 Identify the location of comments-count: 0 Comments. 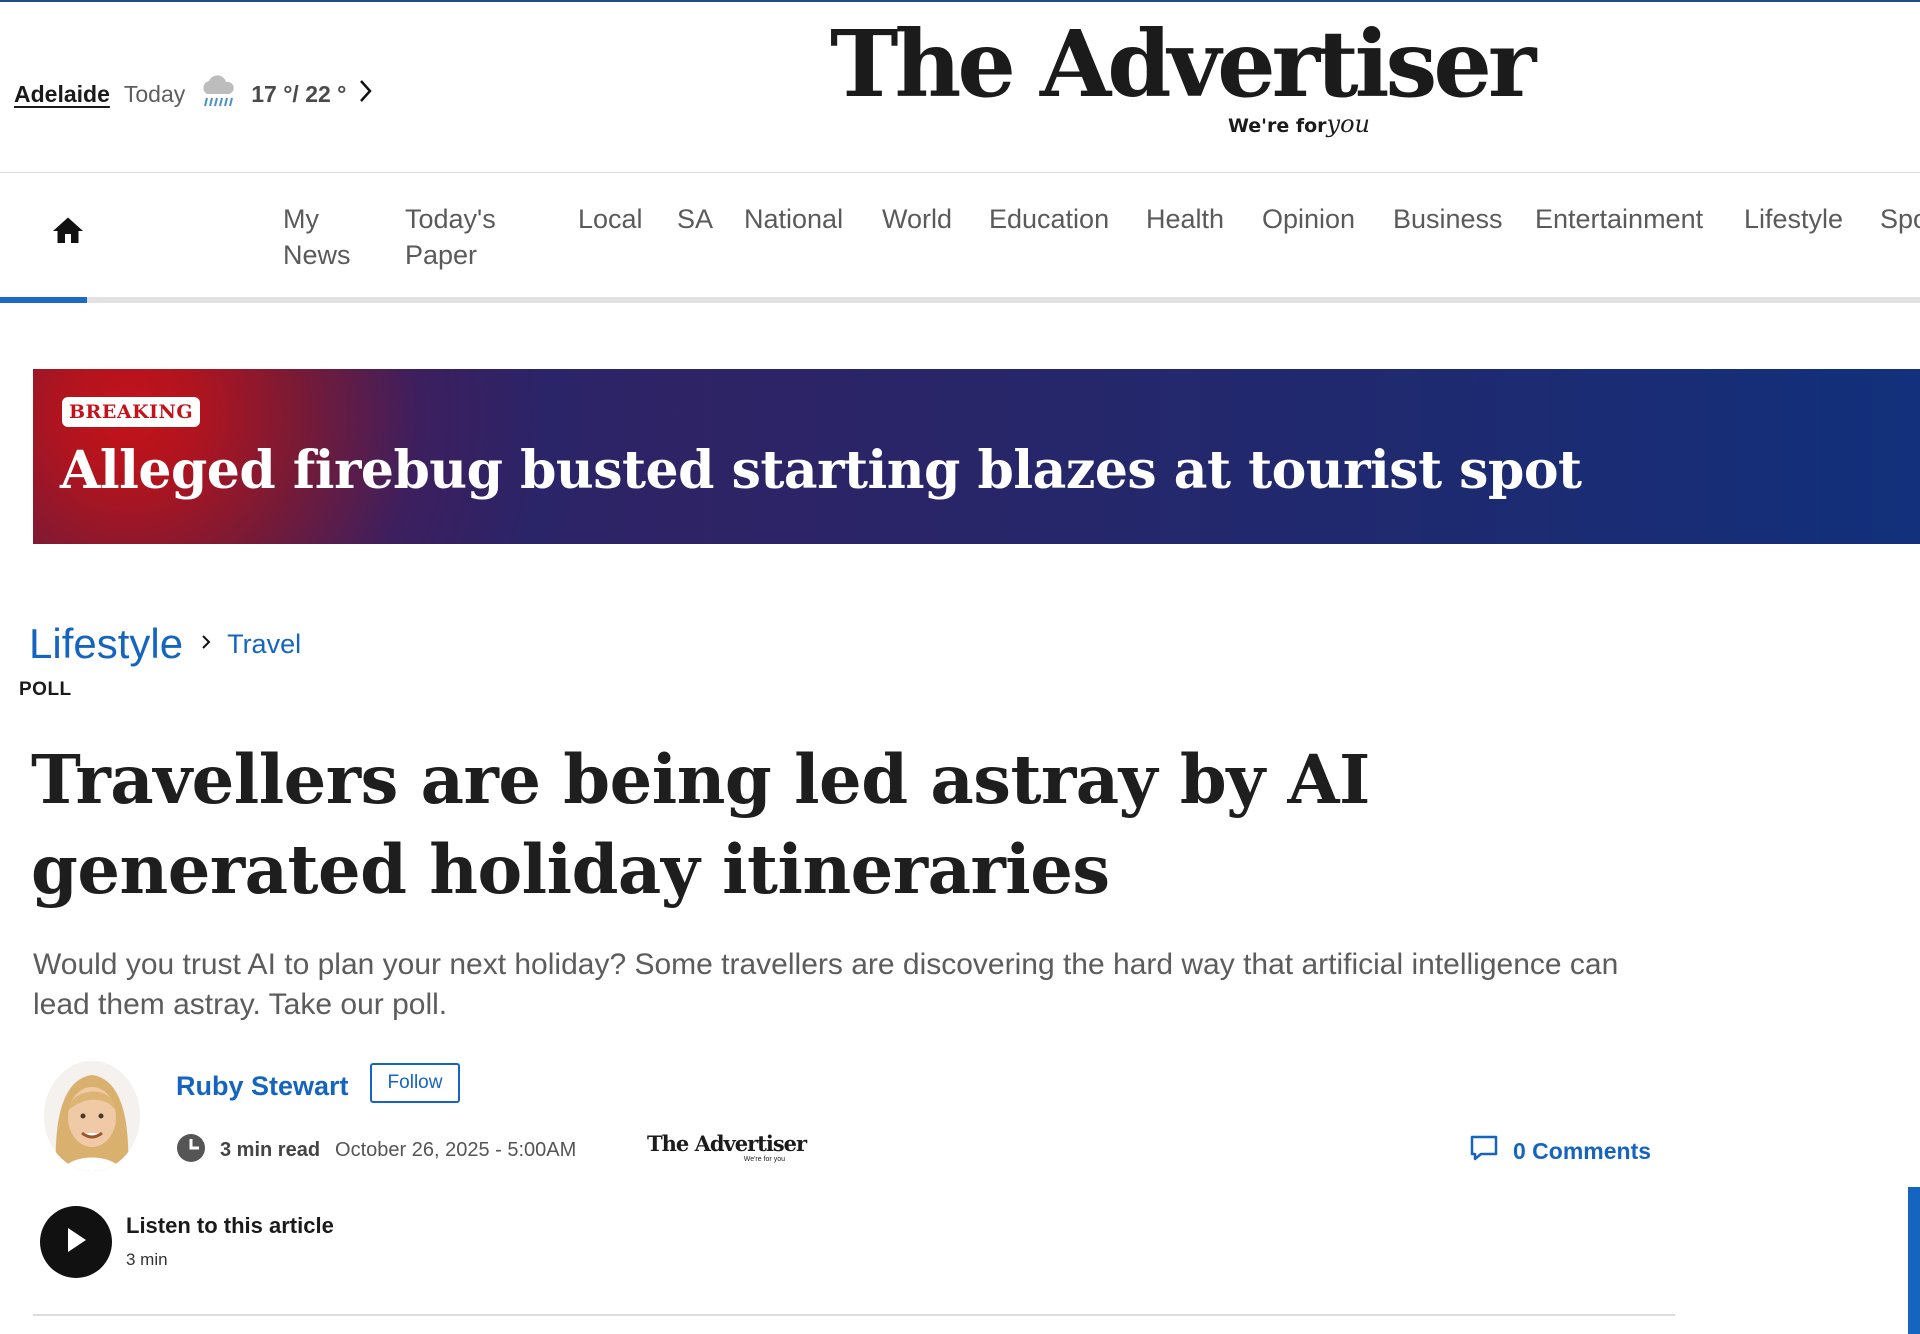
(1582, 1151).